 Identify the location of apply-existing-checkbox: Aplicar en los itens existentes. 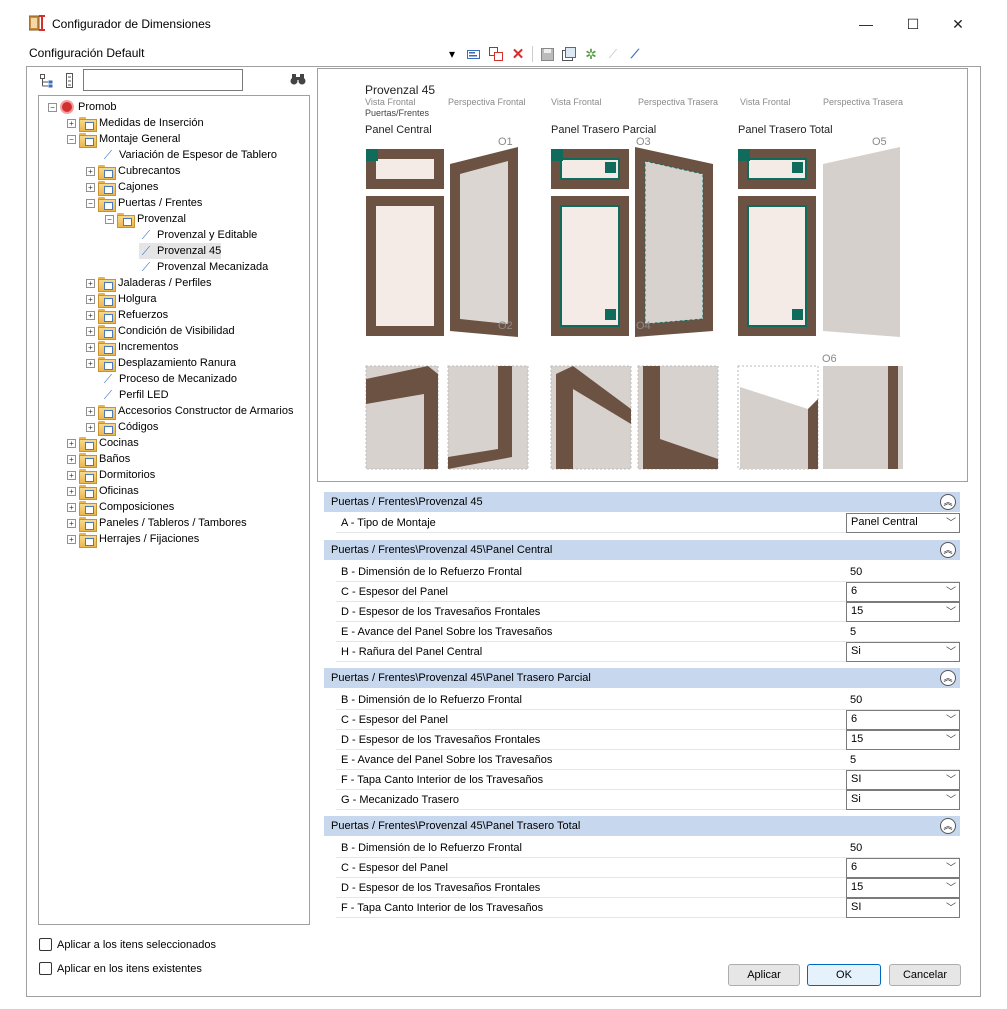
(120, 968).